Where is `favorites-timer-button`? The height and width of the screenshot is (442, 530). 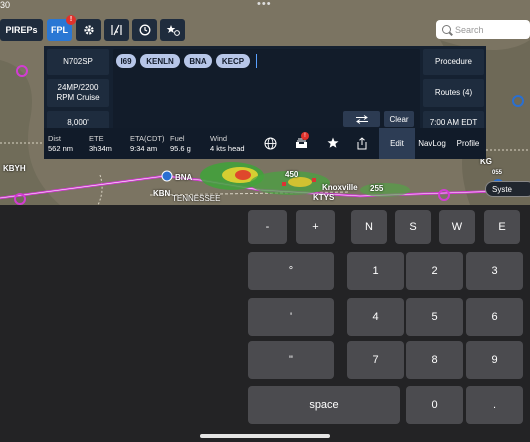 favorites-timer-button is located at coordinates (172, 30).